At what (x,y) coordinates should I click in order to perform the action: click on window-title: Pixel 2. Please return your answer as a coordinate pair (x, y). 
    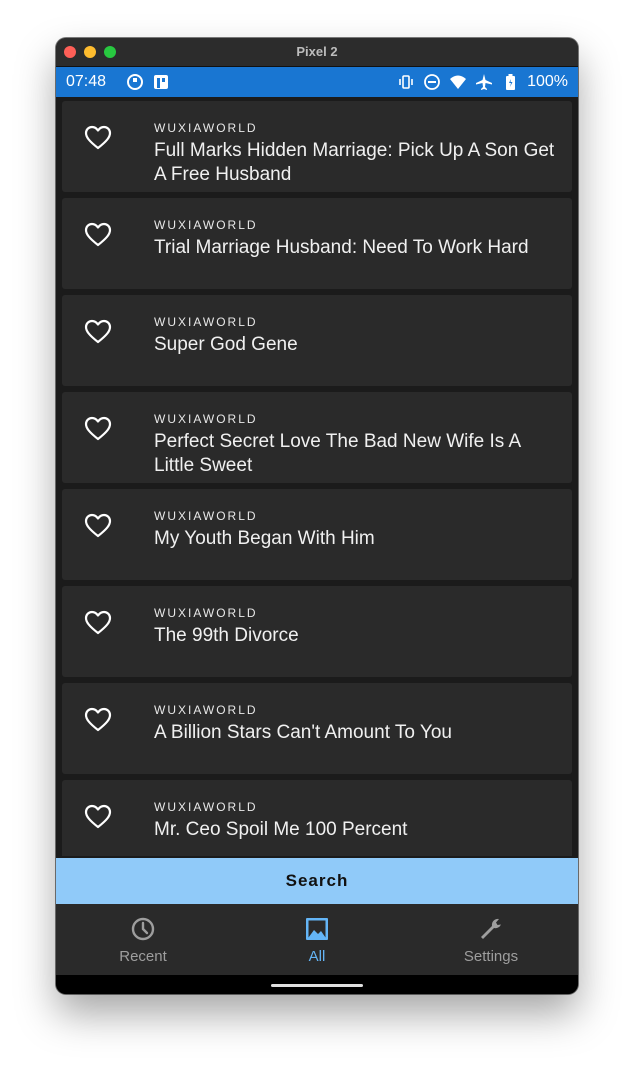
    Looking at the image, I should click on (317, 51).